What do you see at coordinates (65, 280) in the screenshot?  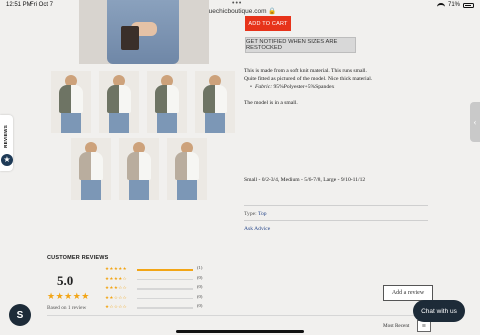 I see `average-rating: 5.0` at bounding box center [65, 280].